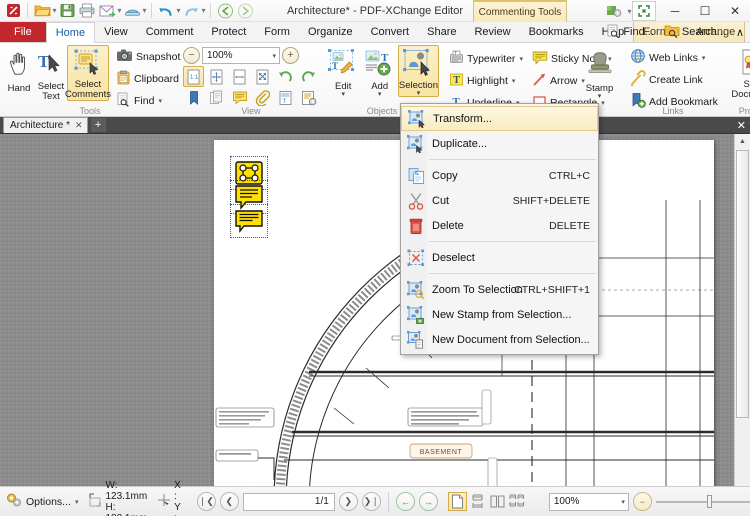 This screenshot has height=516, width=750. What do you see at coordinates (492, 32) in the screenshot?
I see `tab-review: Review` at bounding box center [492, 32].